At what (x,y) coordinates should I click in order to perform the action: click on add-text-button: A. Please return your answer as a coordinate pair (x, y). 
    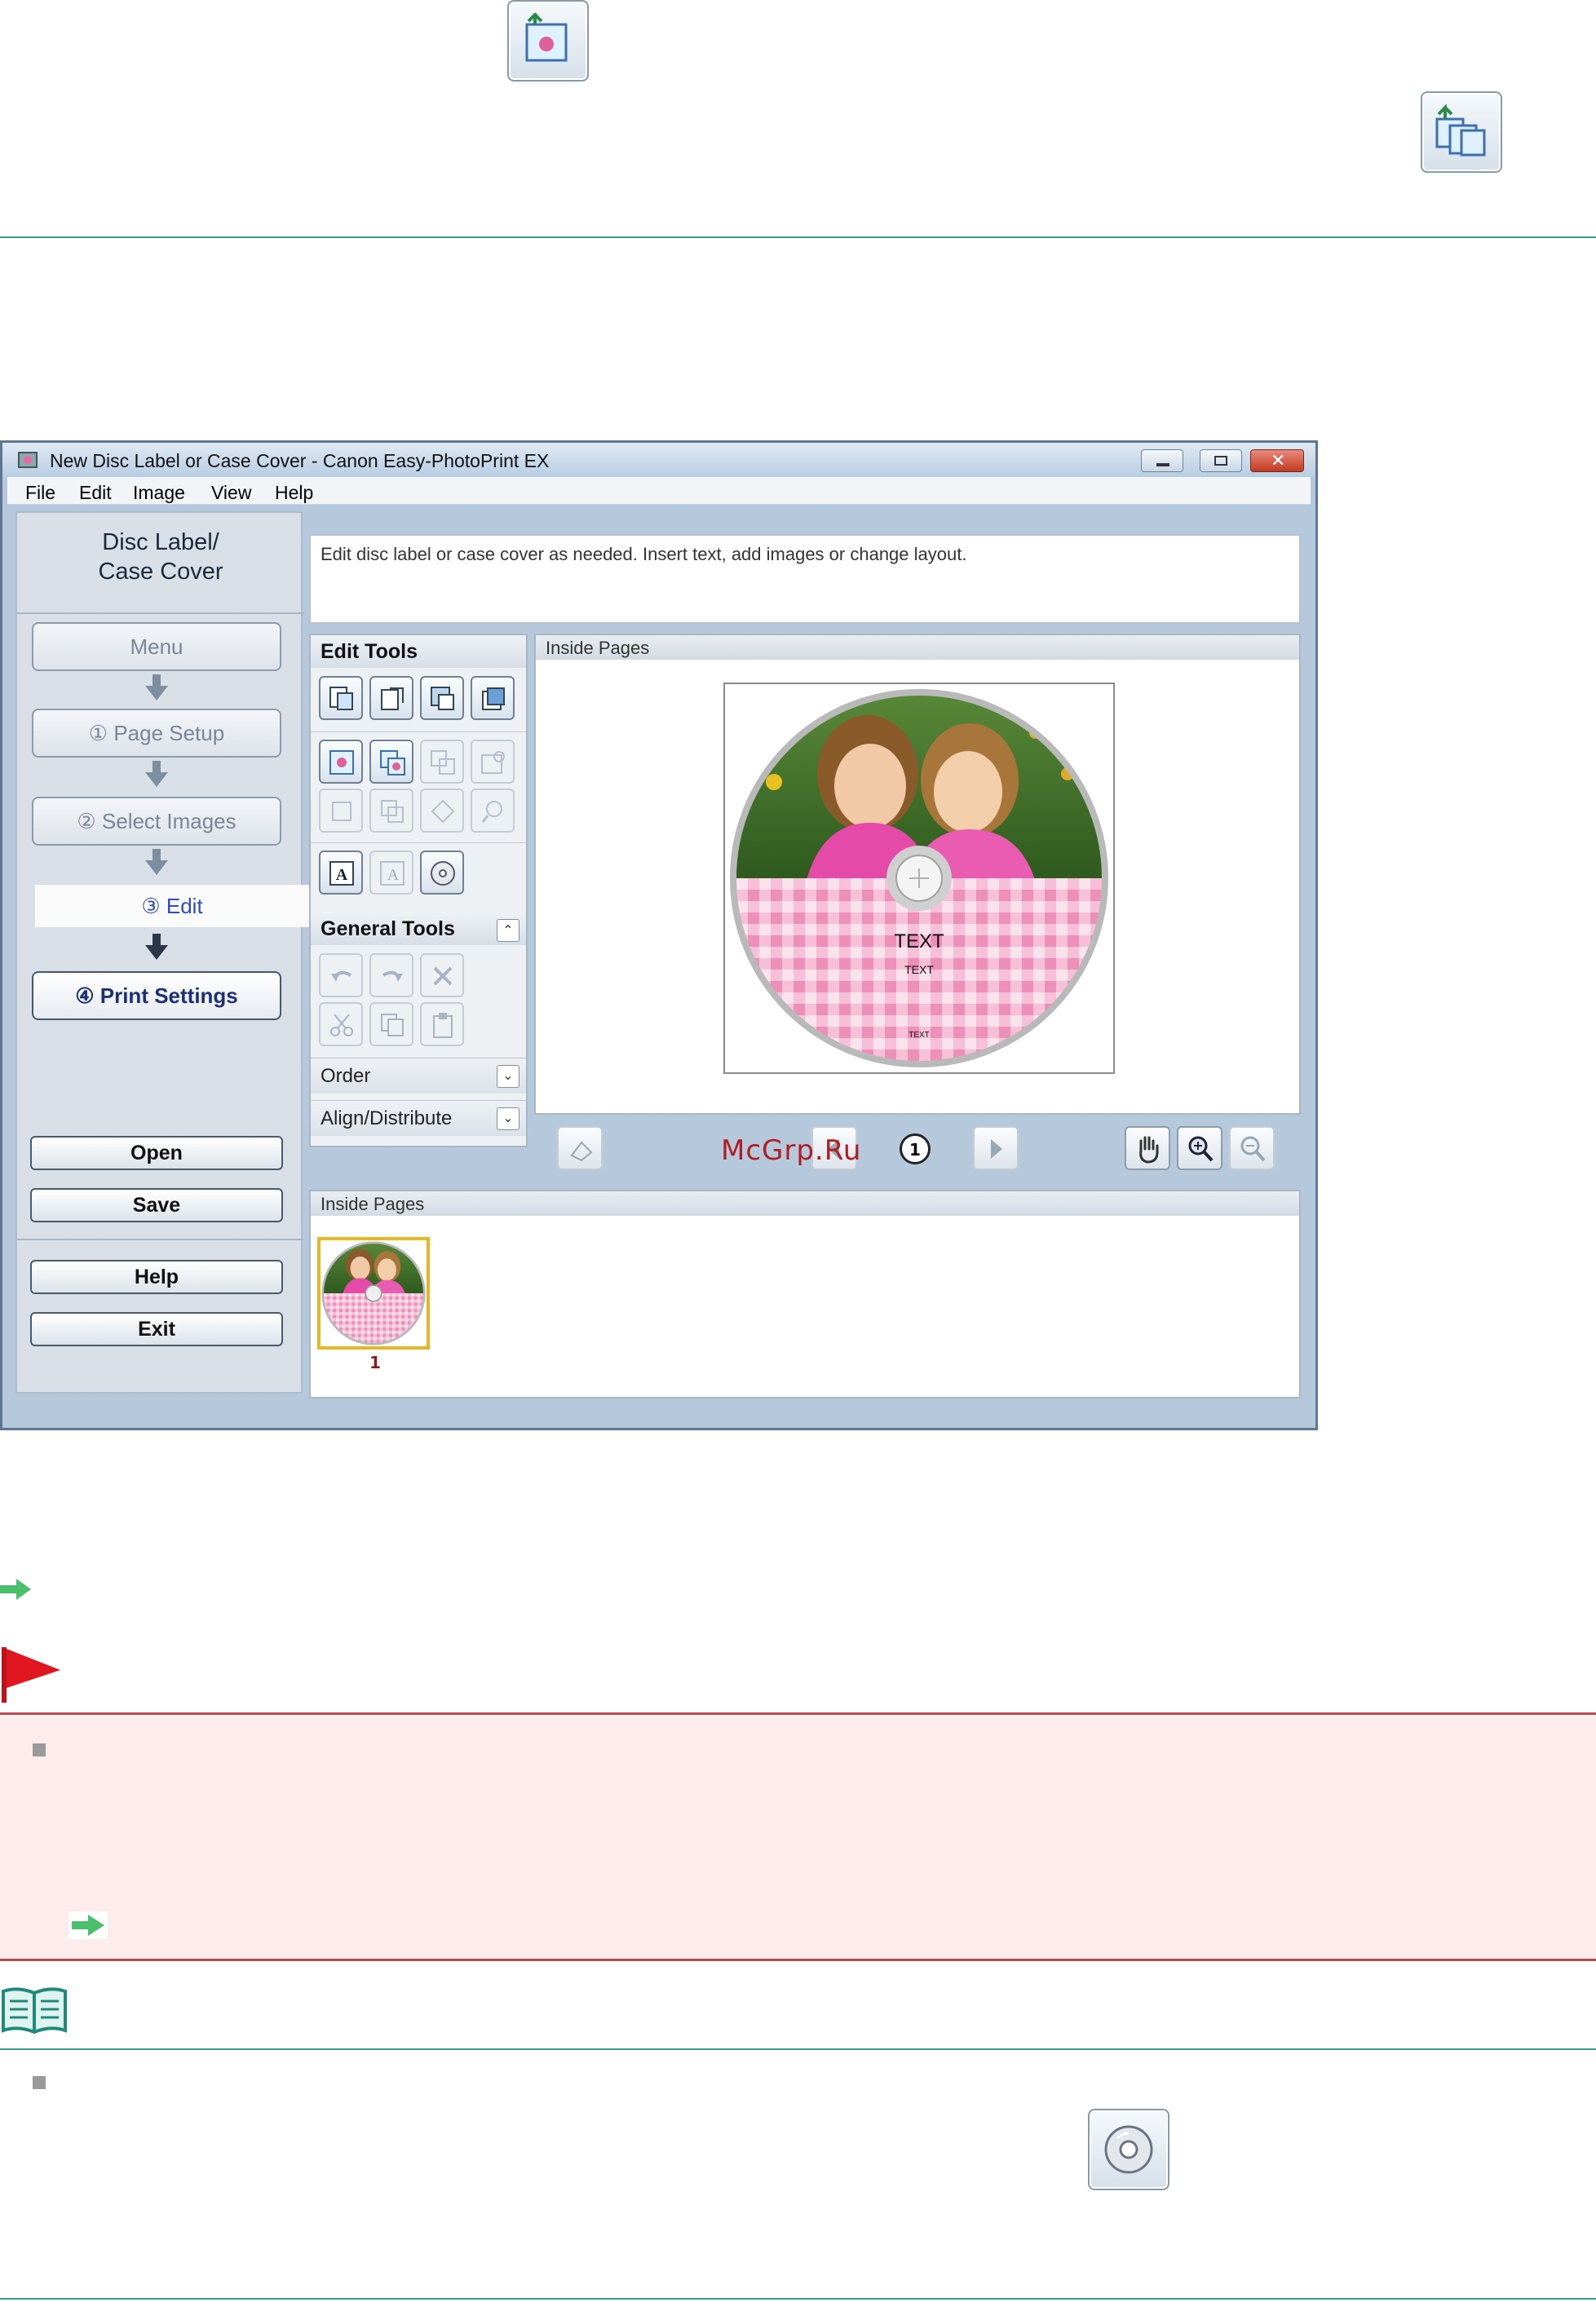
    Looking at the image, I should click on (341, 873).